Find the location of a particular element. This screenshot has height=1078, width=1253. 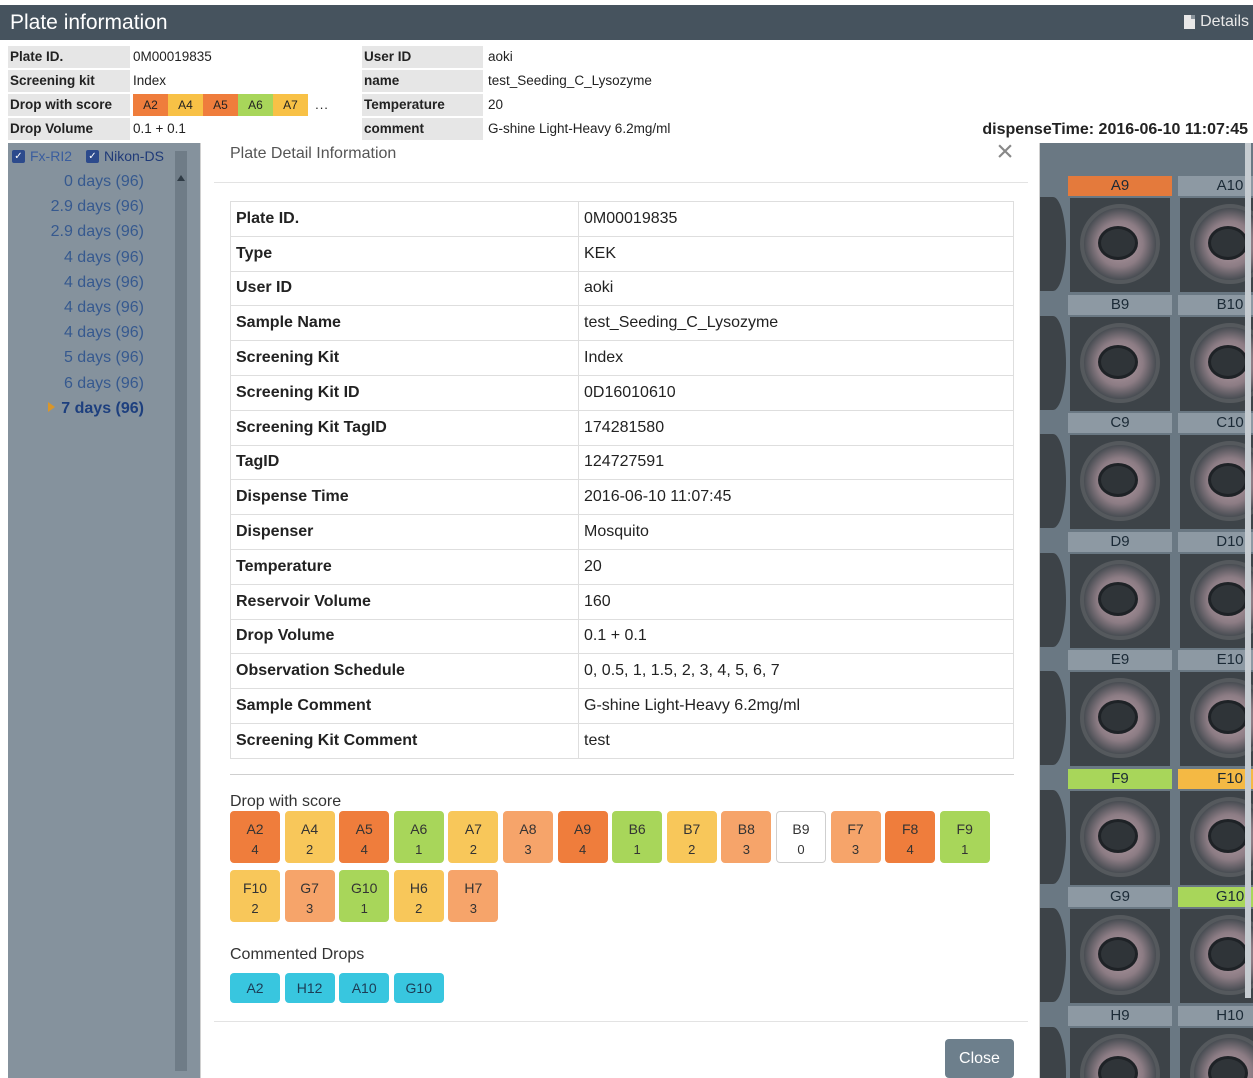

plate-well: H10 is located at coordinates (1215, 1041).